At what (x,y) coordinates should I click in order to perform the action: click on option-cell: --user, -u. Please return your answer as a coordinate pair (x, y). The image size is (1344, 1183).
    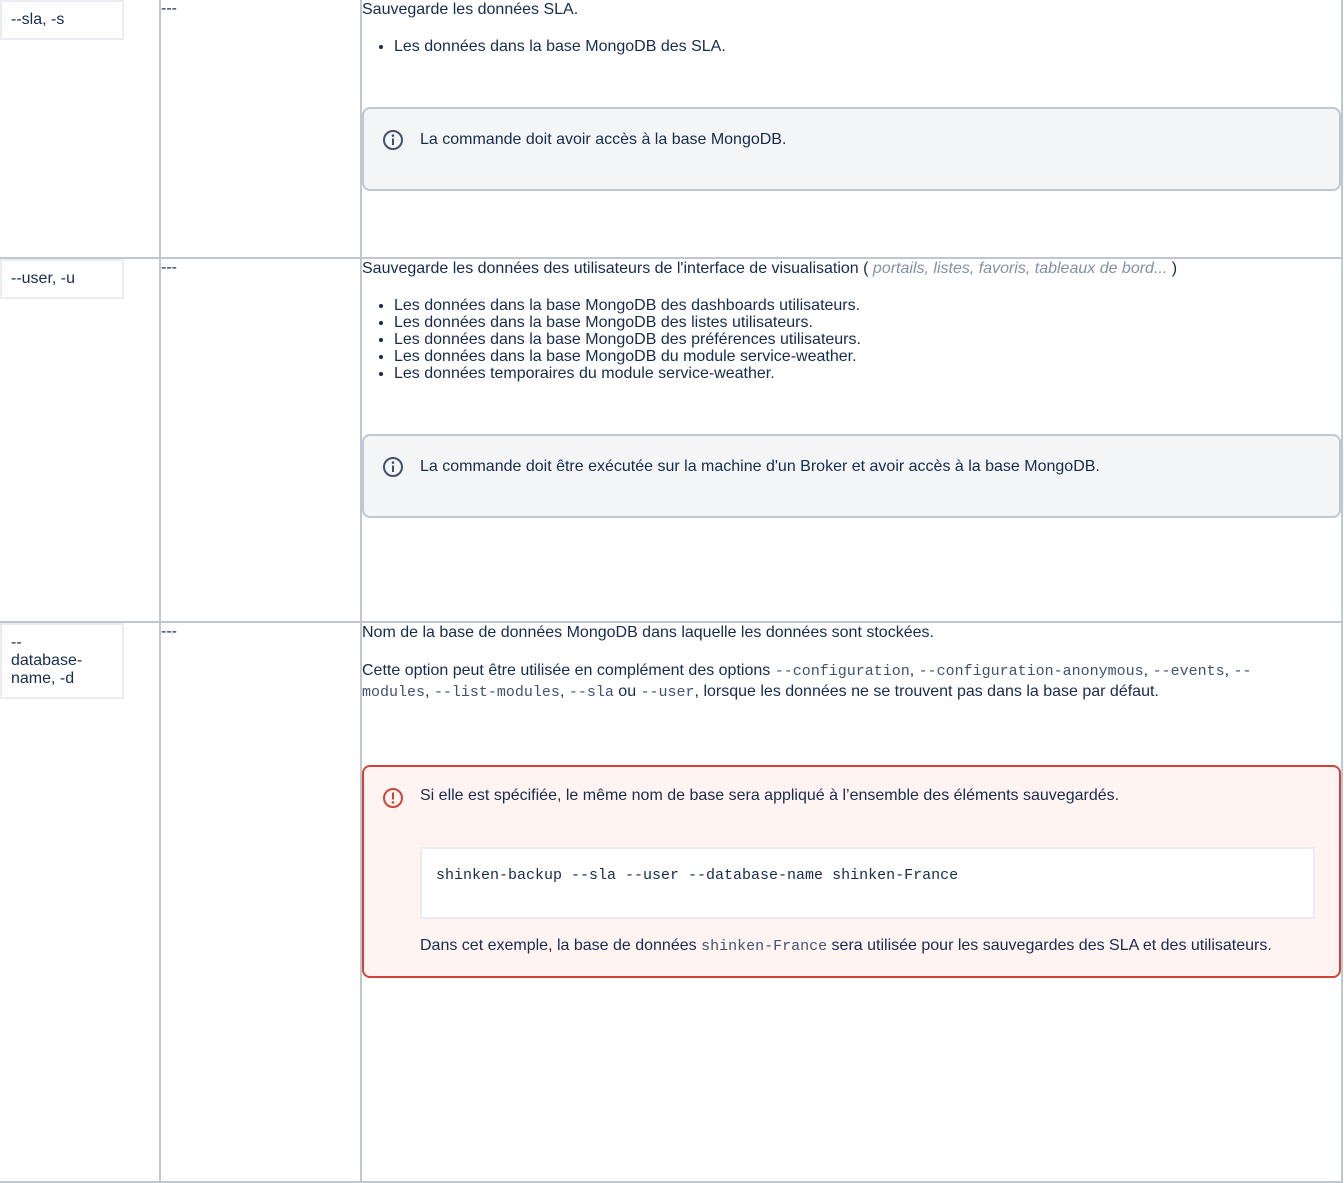
    Looking at the image, I should click on (80, 440).